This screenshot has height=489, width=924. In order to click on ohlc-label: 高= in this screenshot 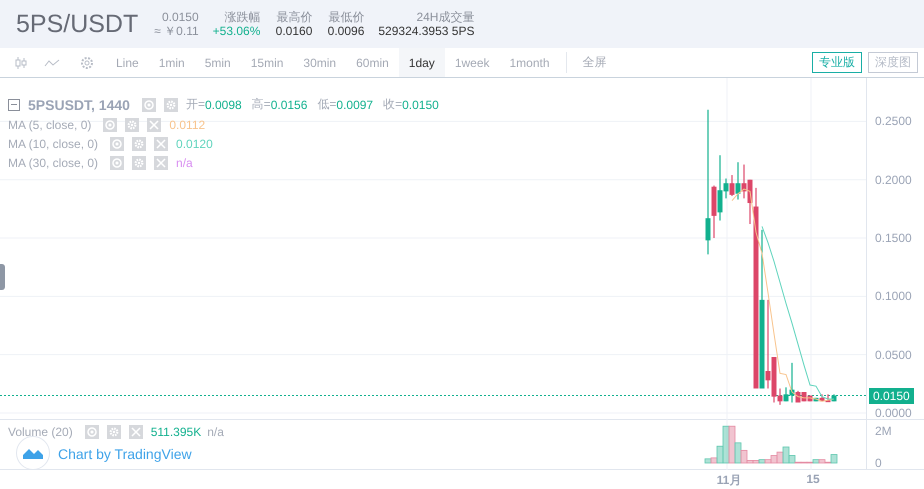, I will do `click(261, 104)`.